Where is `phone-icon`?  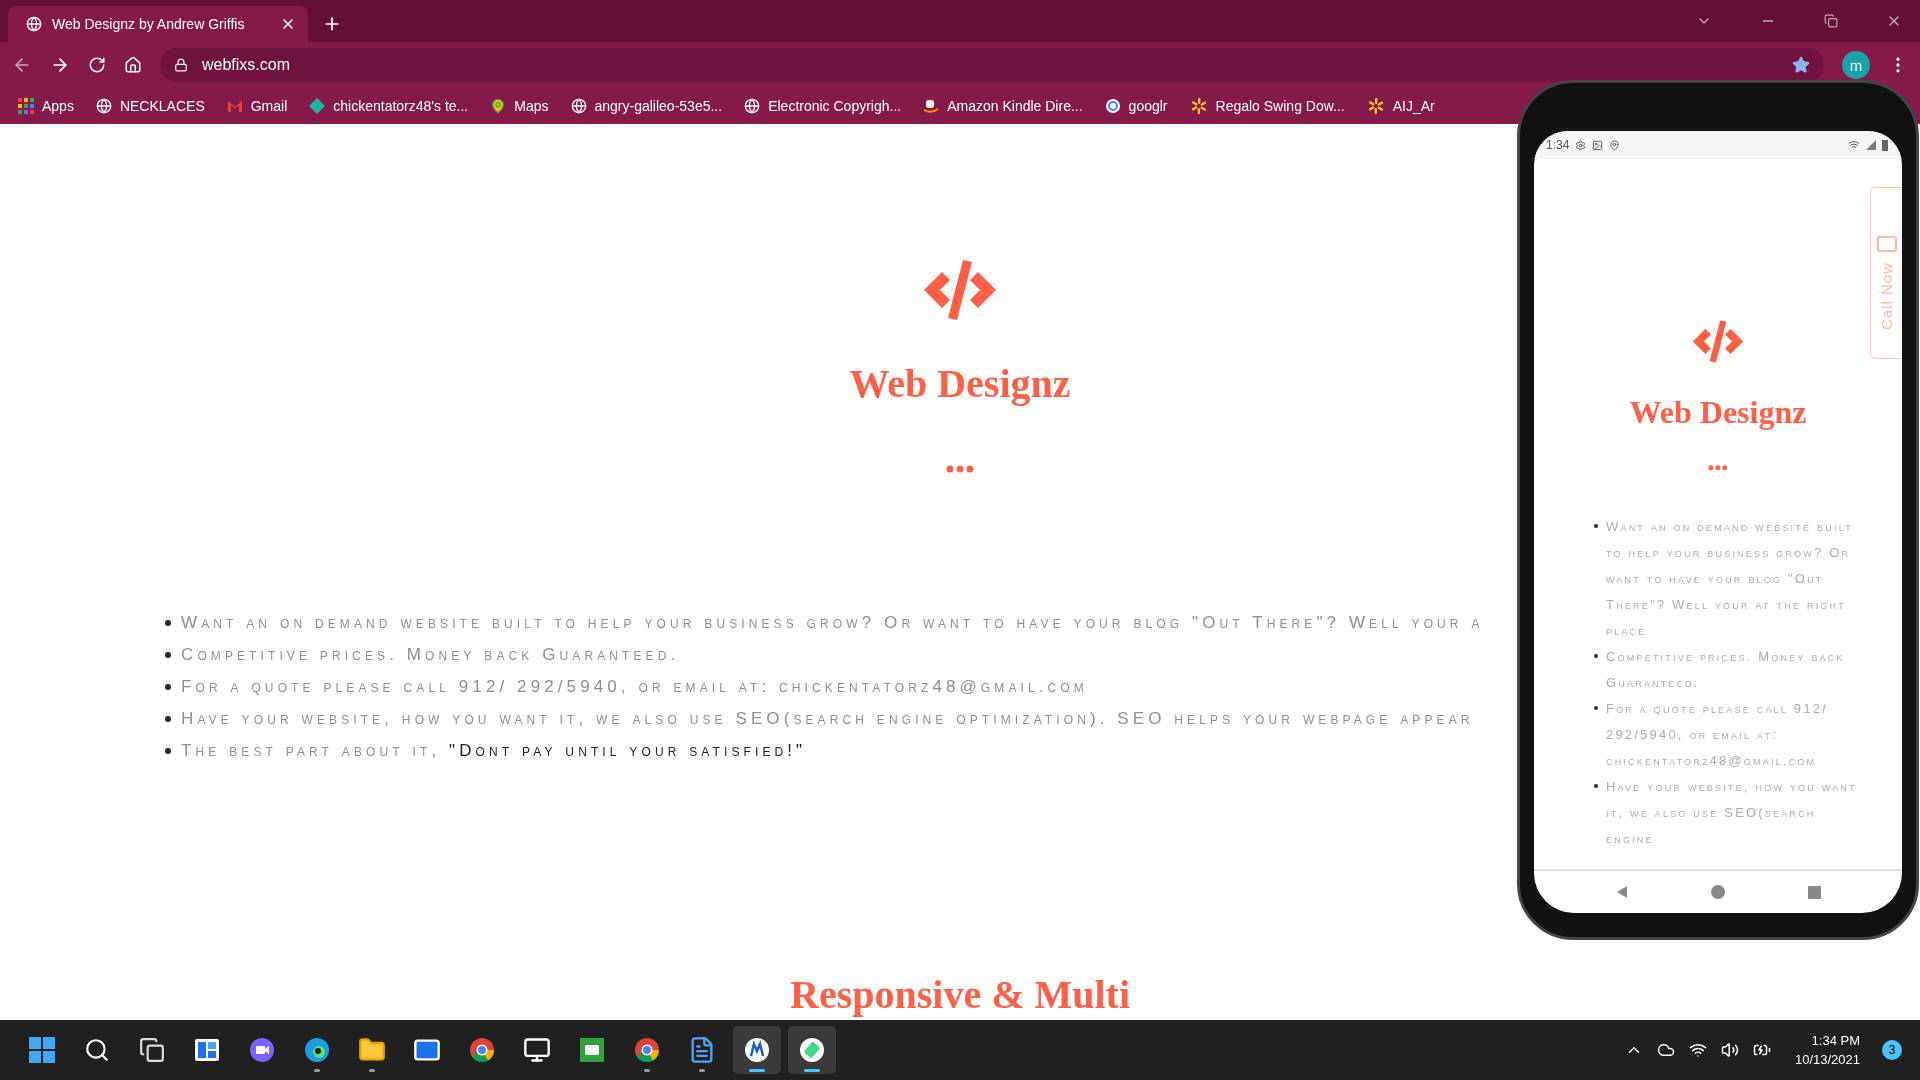
phone-icon is located at coordinates (1886, 244).